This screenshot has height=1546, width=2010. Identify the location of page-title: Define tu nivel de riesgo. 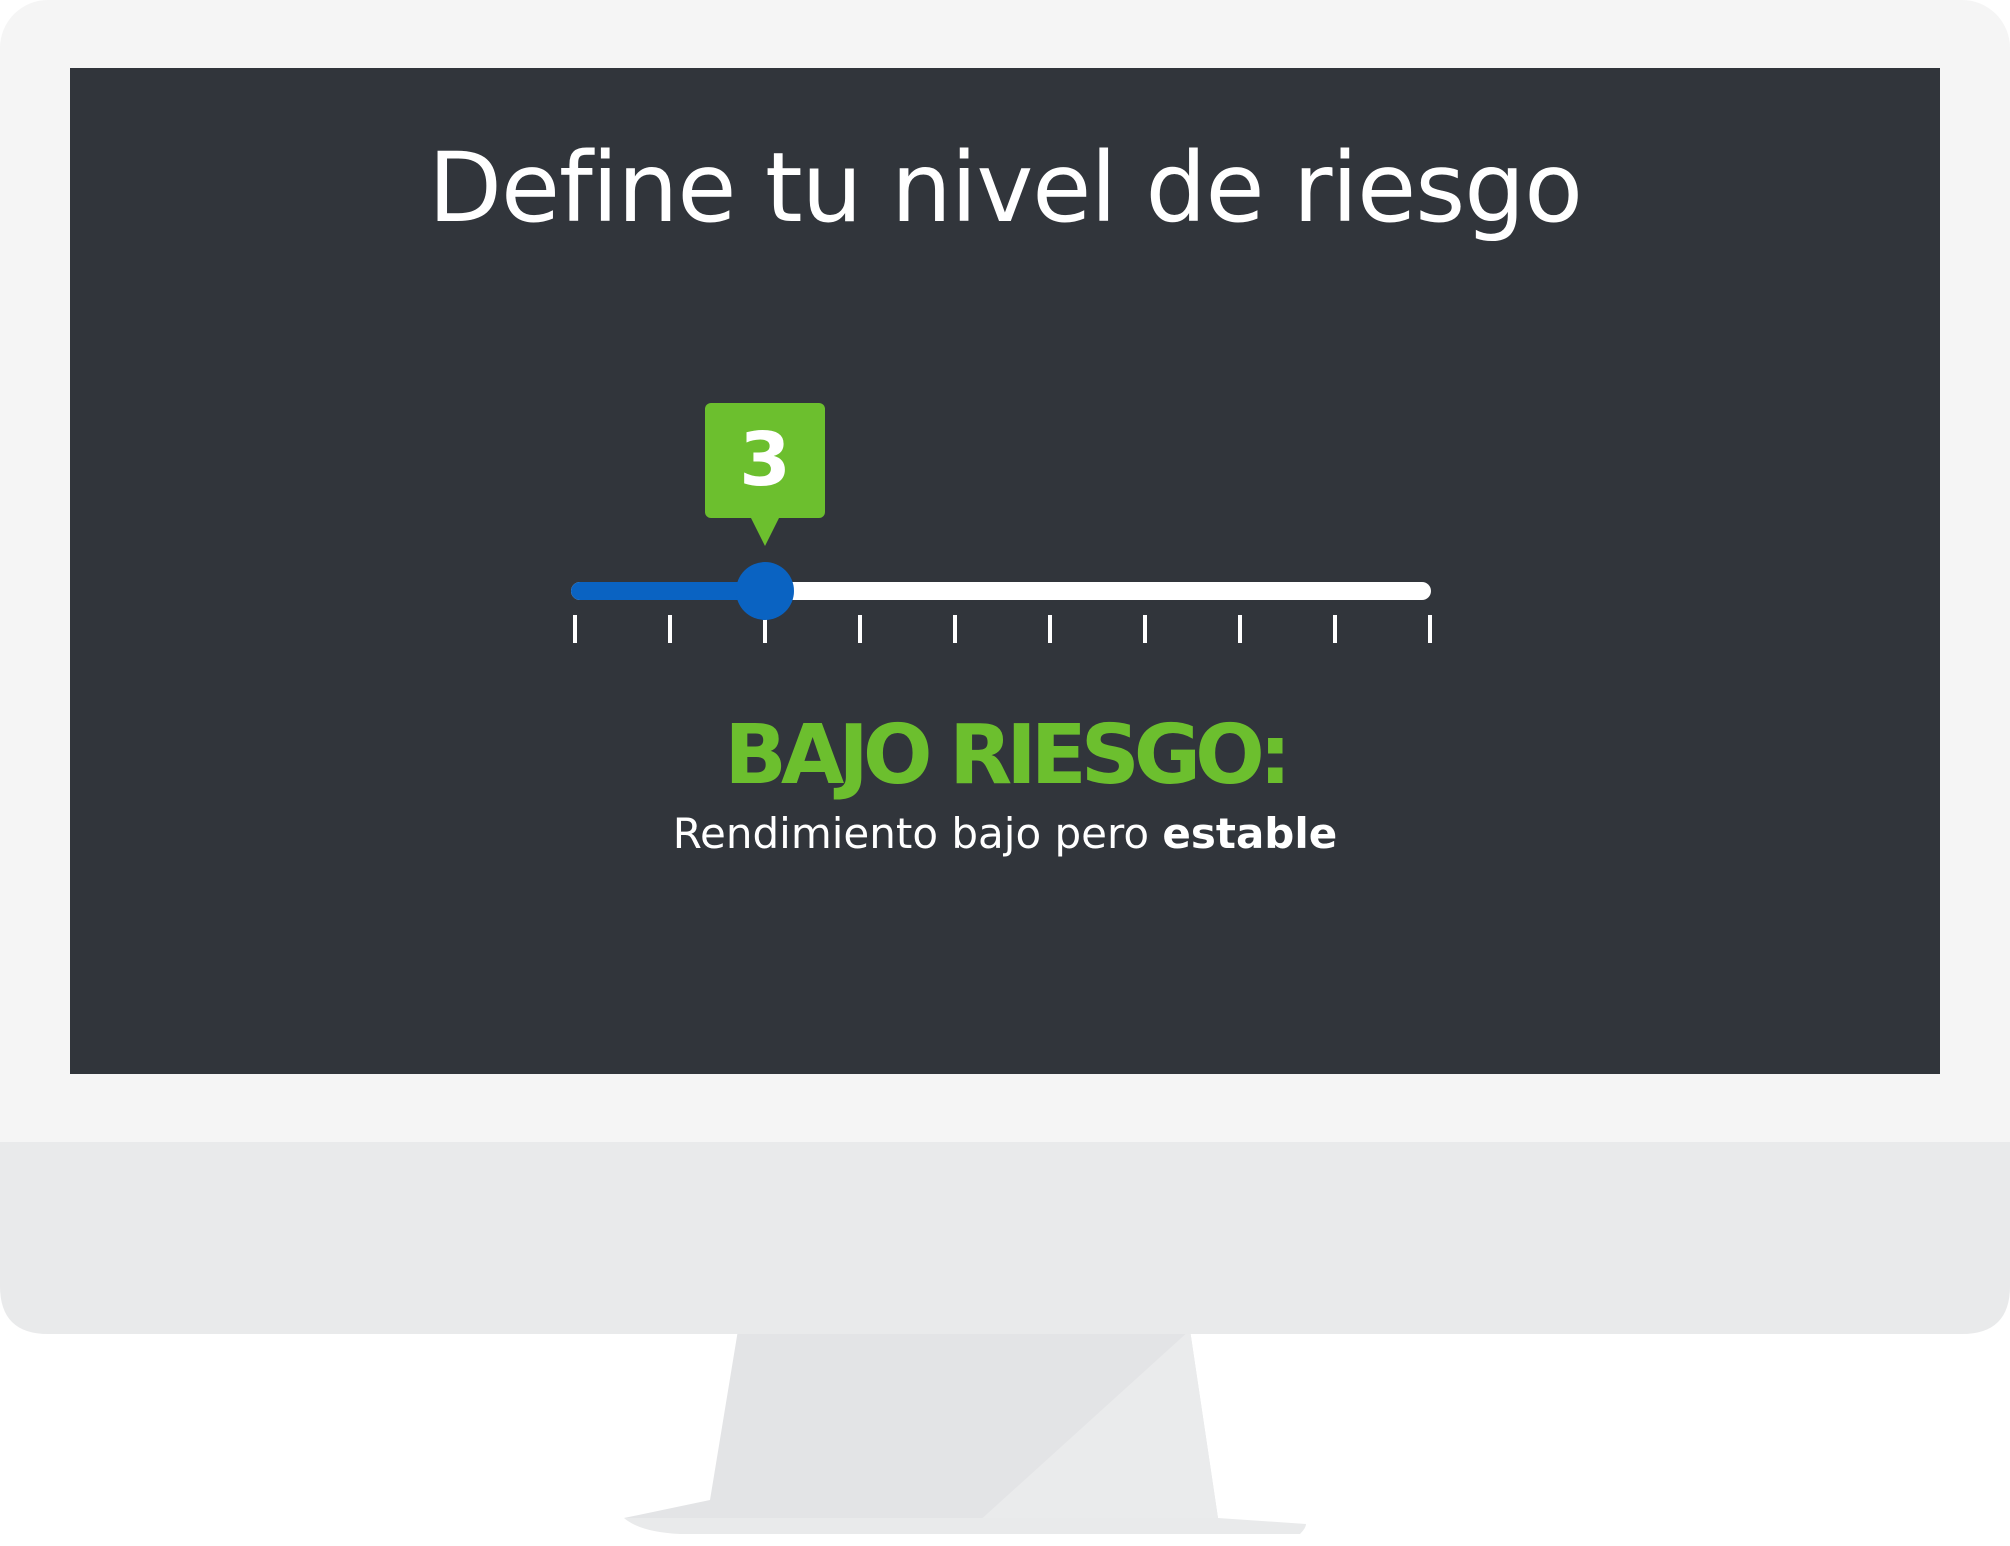
(1005, 188).